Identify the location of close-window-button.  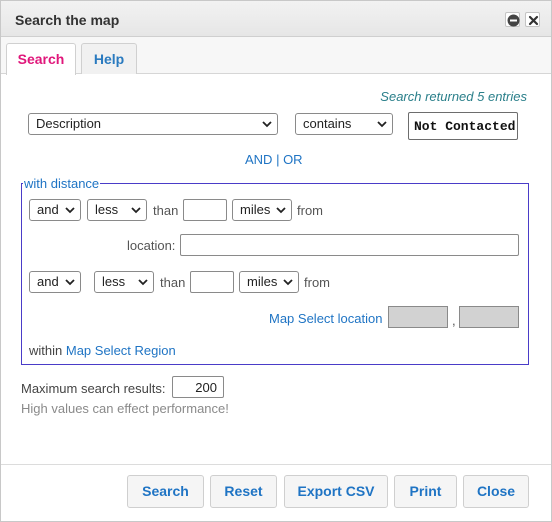
(532, 19).